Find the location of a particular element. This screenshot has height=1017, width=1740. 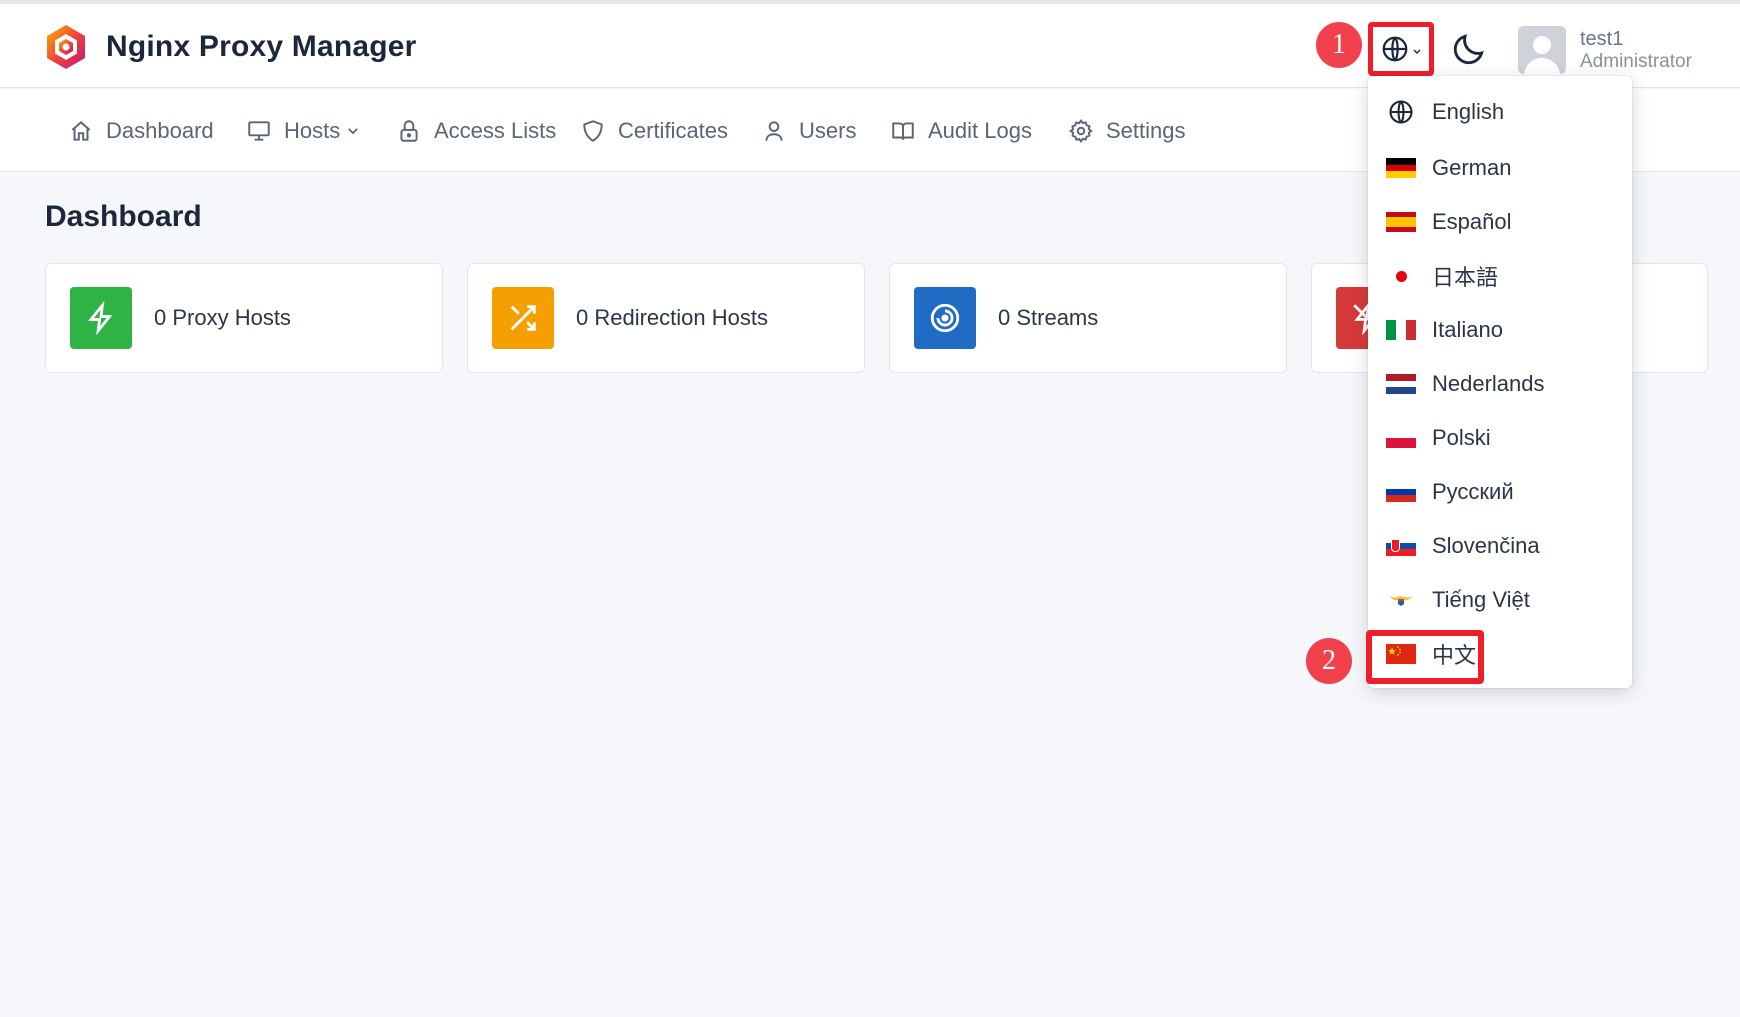

language-option-german: German is located at coordinates (1448, 168).